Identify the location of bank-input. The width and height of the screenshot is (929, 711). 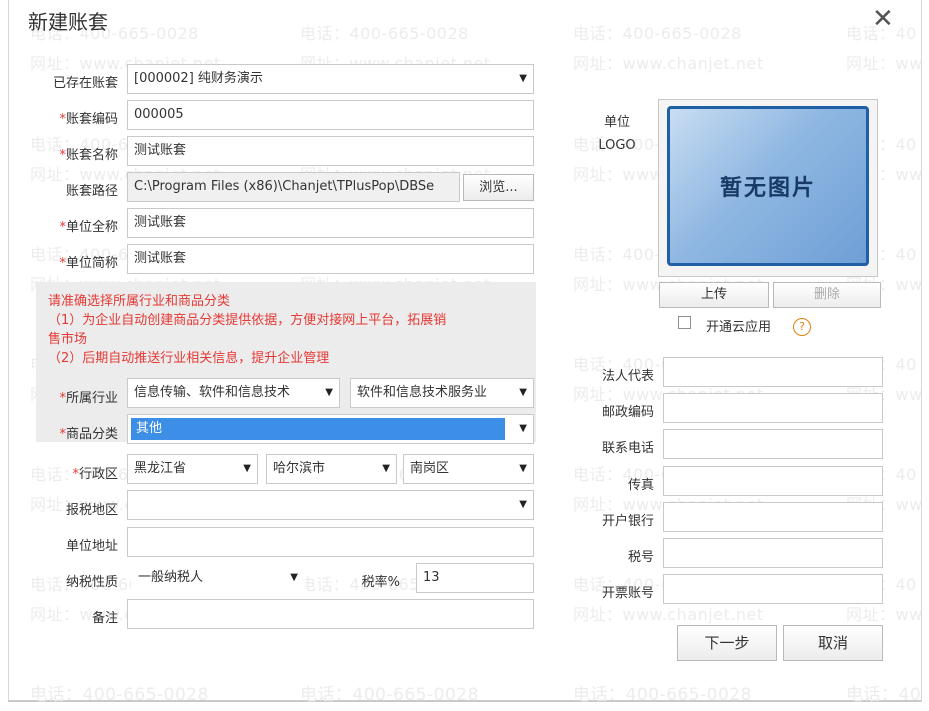
(773, 517).